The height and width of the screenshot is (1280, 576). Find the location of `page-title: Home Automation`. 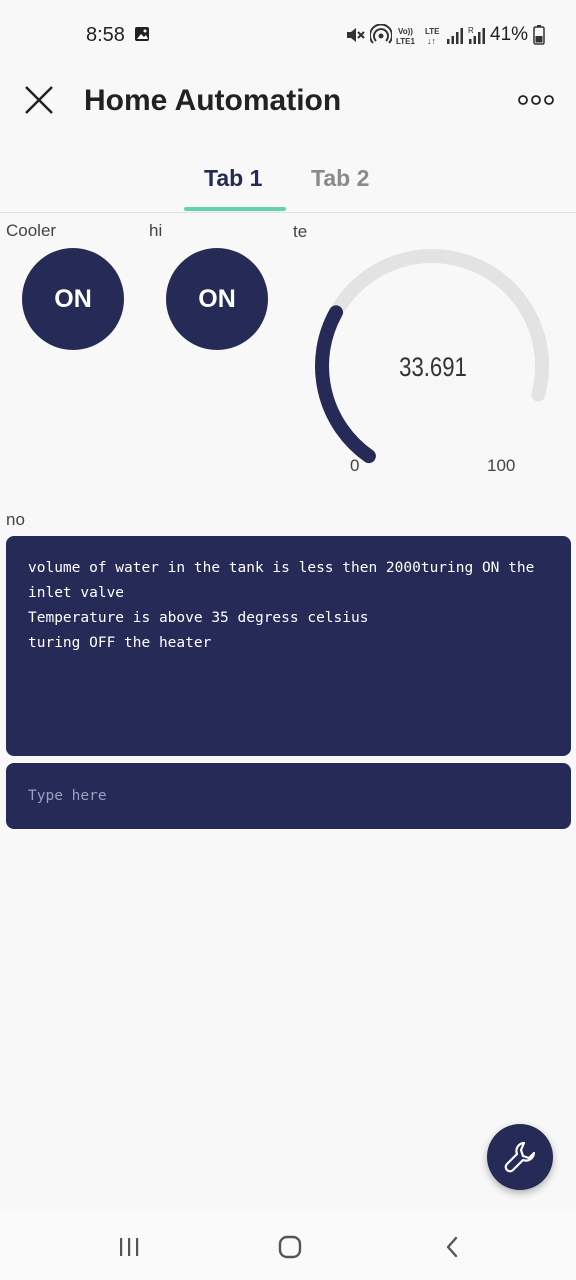

page-title: Home Automation is located at coordinates (213, 100).